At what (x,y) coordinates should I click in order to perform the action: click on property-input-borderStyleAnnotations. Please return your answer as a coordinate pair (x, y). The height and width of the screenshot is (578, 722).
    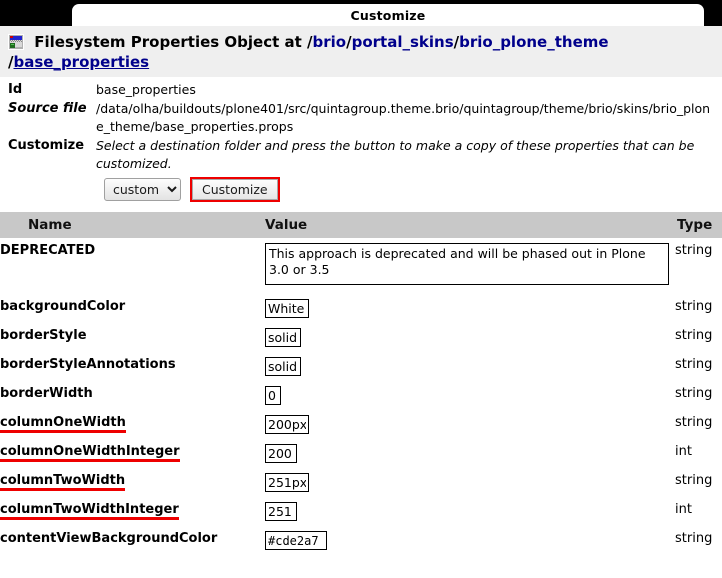
    Looking at the image, I should click on (283, 366).